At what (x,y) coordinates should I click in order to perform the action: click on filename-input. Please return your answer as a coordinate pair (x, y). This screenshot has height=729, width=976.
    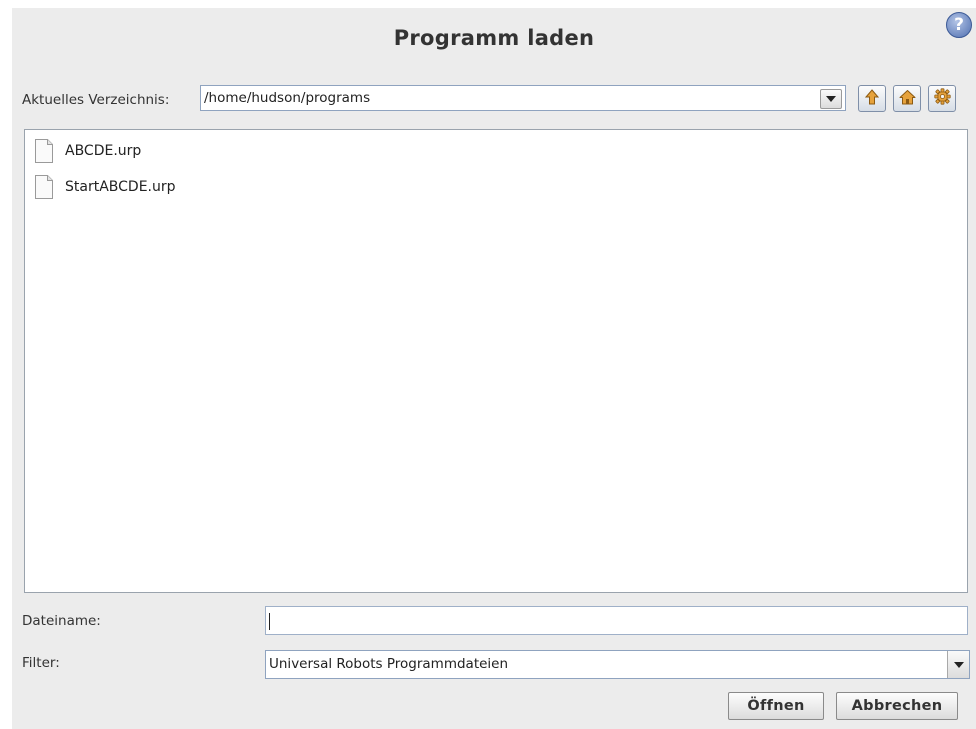
    Looking at the image, I should click on (616, 620).